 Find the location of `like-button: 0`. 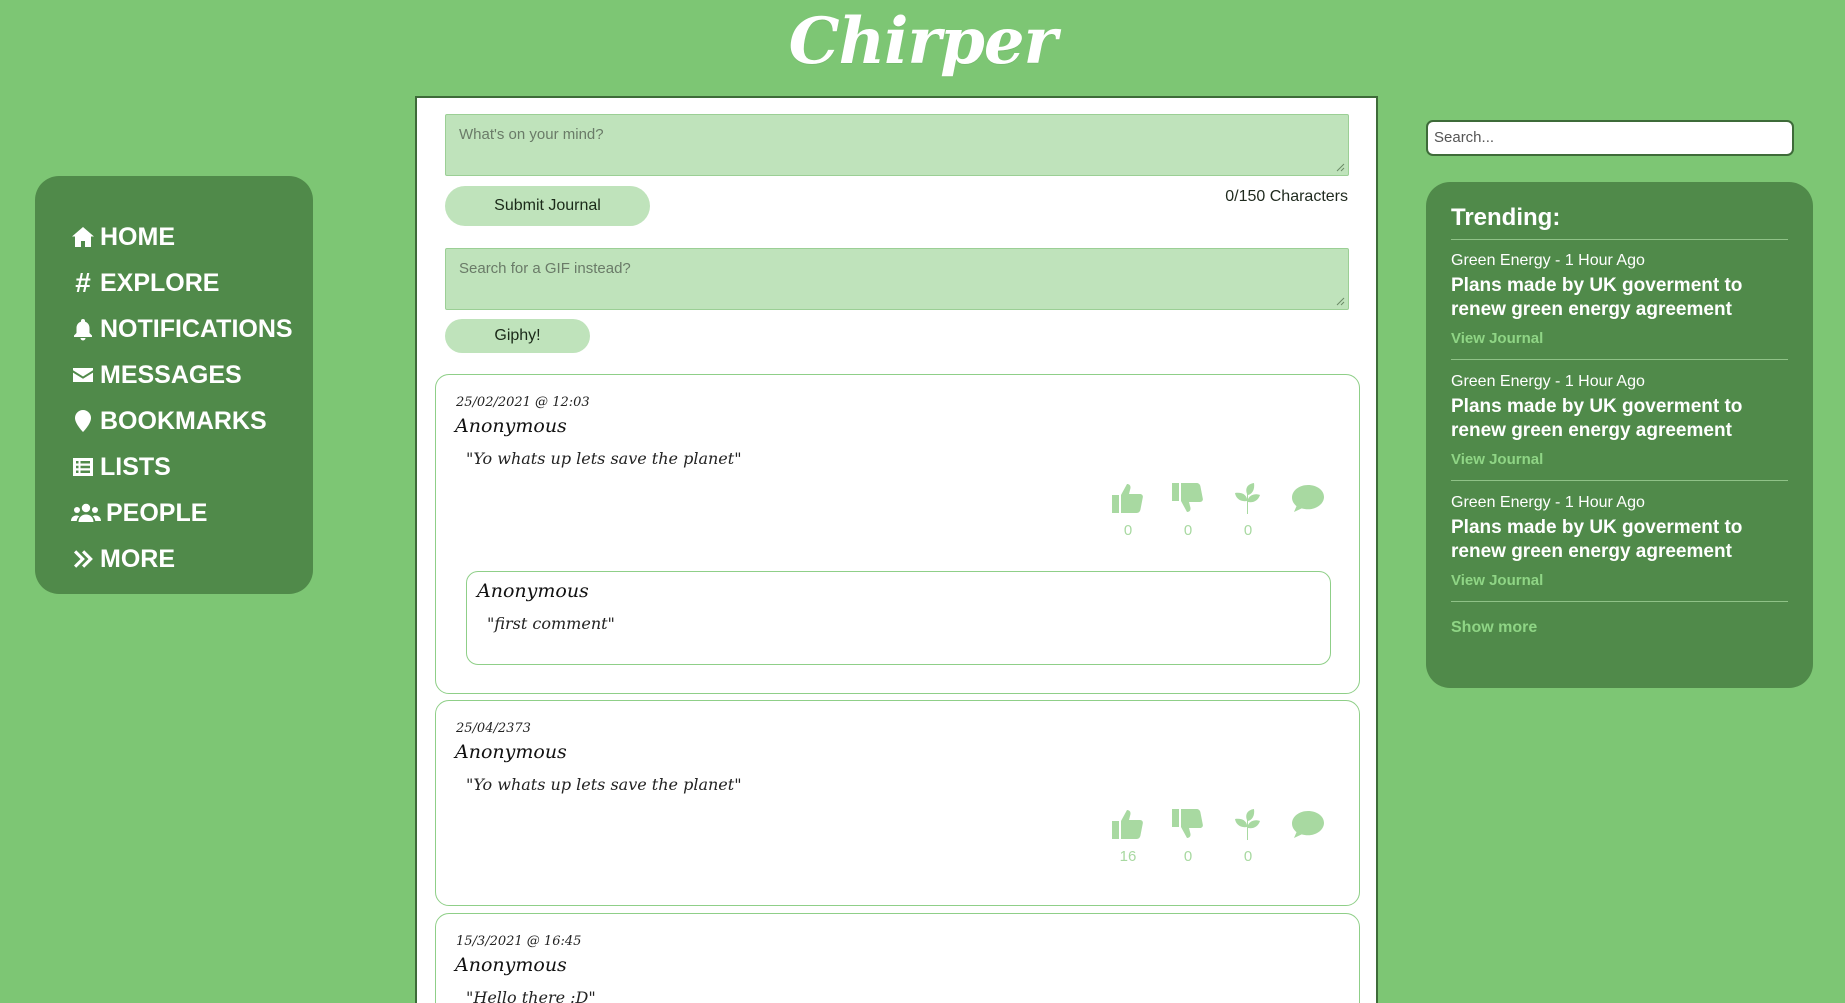

like-button: 0 is located at coordinates (1128, 510).